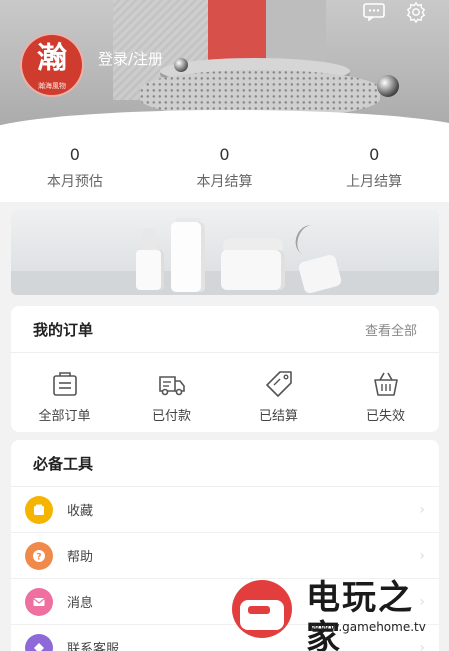 This screenshot has height=651, width=449. Describe the element at coordinates (75, 168) in the screenshot. I see `stat-this-month-estimate: 0 本月预估` at that location.